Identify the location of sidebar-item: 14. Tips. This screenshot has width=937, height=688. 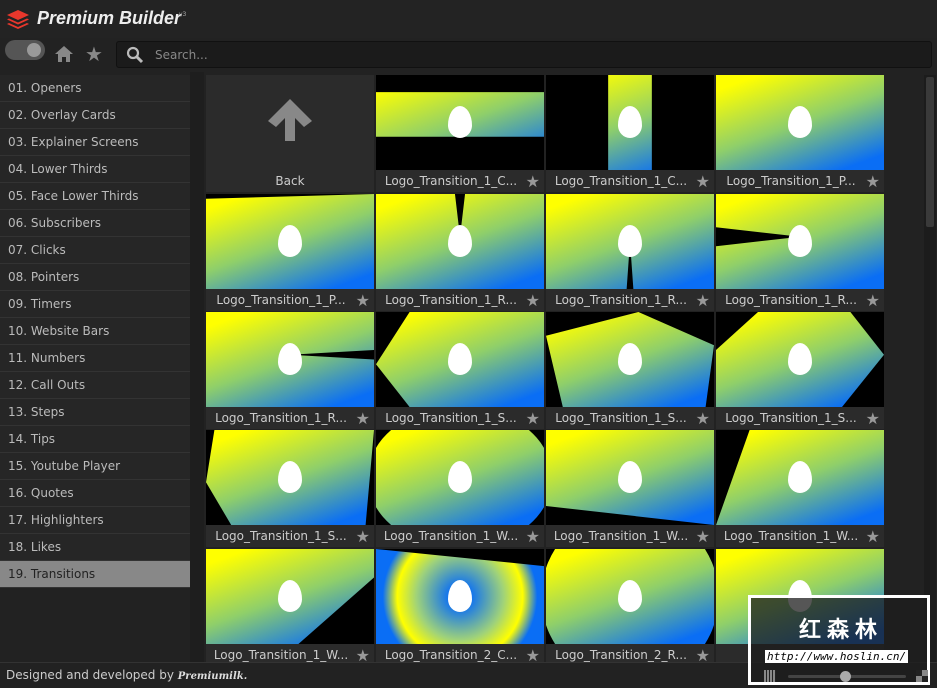
(95, 439).